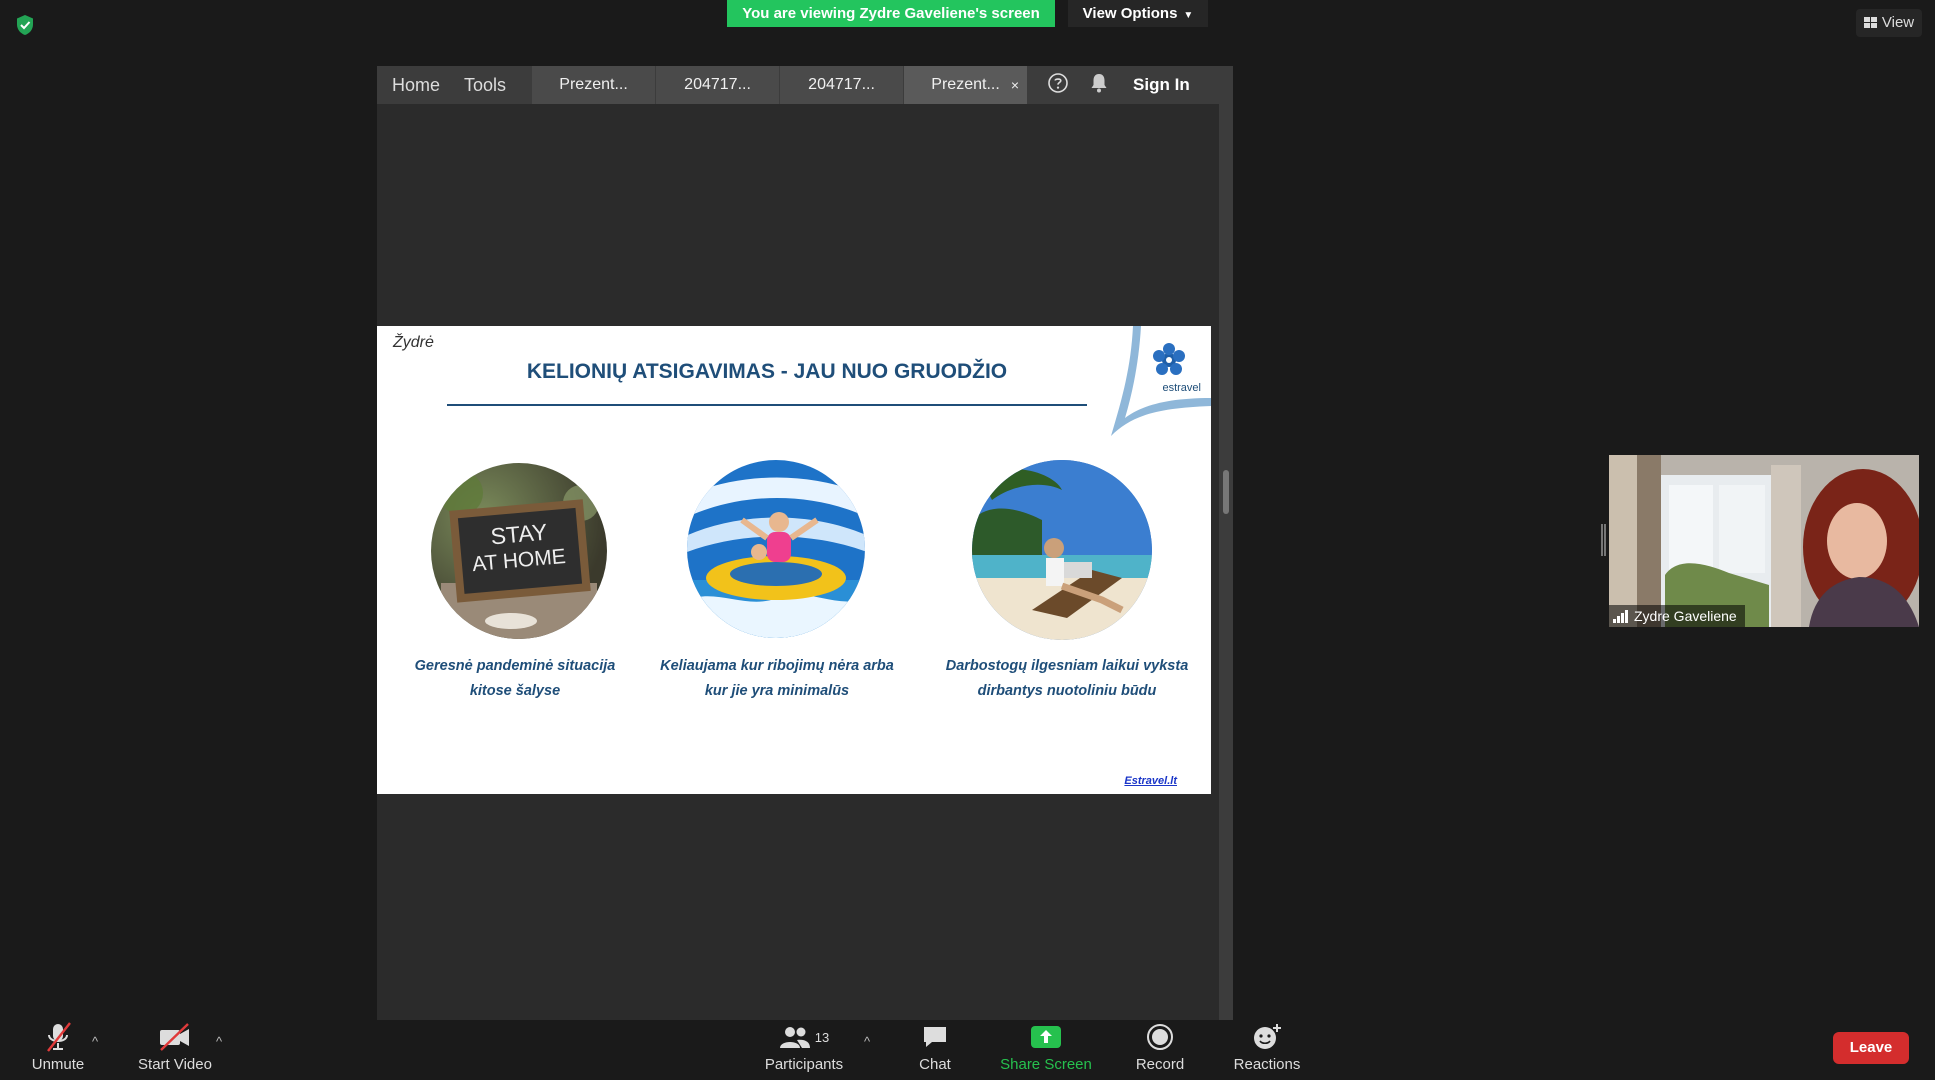 The height and width of the screenshot is (1080, 1935). I want to click on record-label: Record, so click(1160, 1064).